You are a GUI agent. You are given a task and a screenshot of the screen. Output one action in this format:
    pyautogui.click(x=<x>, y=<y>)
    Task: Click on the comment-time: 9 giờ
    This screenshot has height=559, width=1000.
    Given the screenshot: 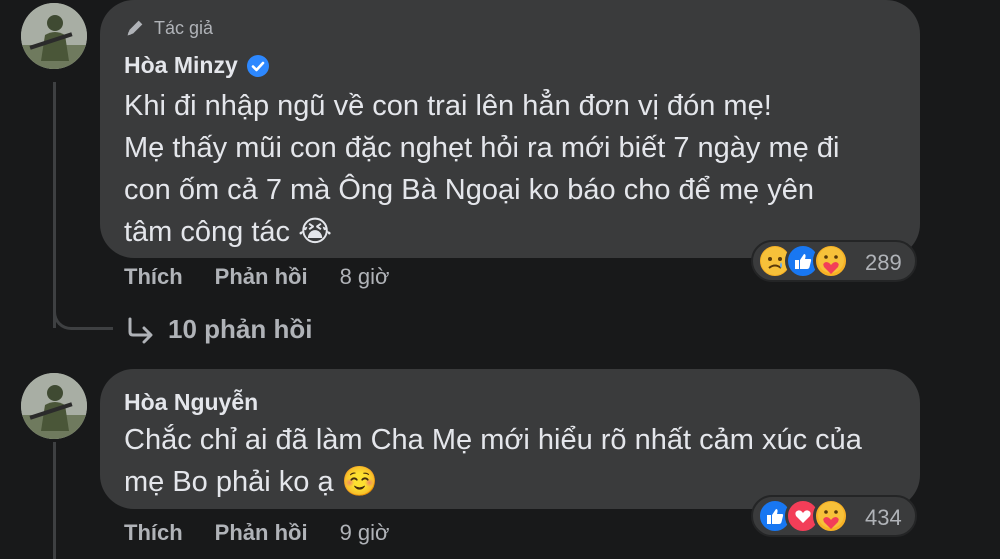 What is the action you would take?
    pyautogui.click(x=365, y=533)
    